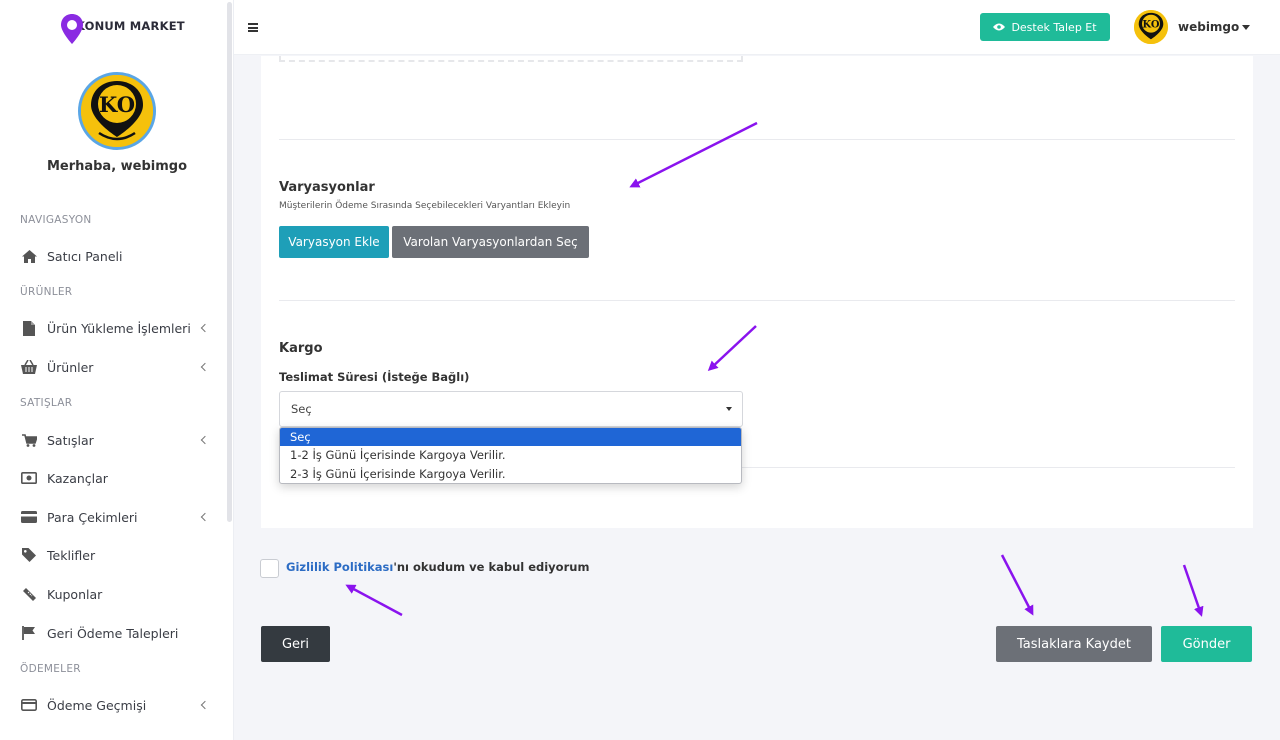 The height and width of the screenshot is (740, 1280). I want to click on sidebar-item-dashboard: Satıcı Paneli, so click(116, 256).